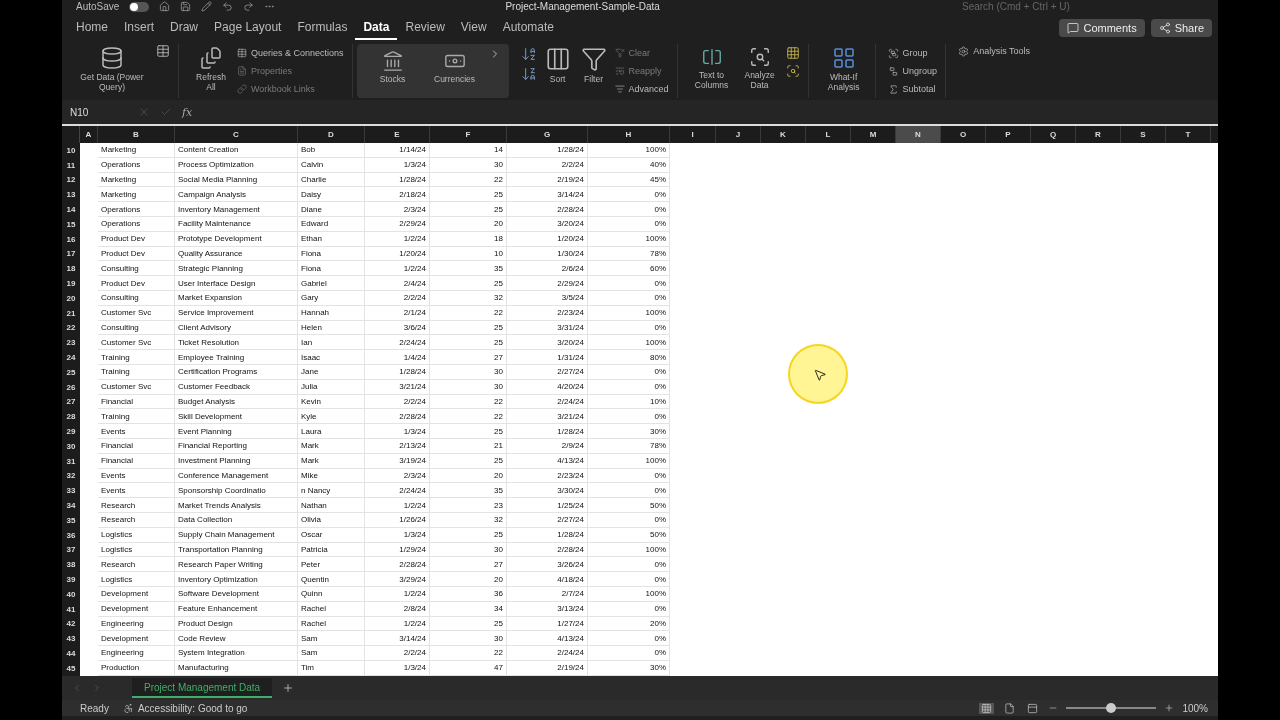  I want to click on table-cell: Inventory Optimization, so click(236, 579).